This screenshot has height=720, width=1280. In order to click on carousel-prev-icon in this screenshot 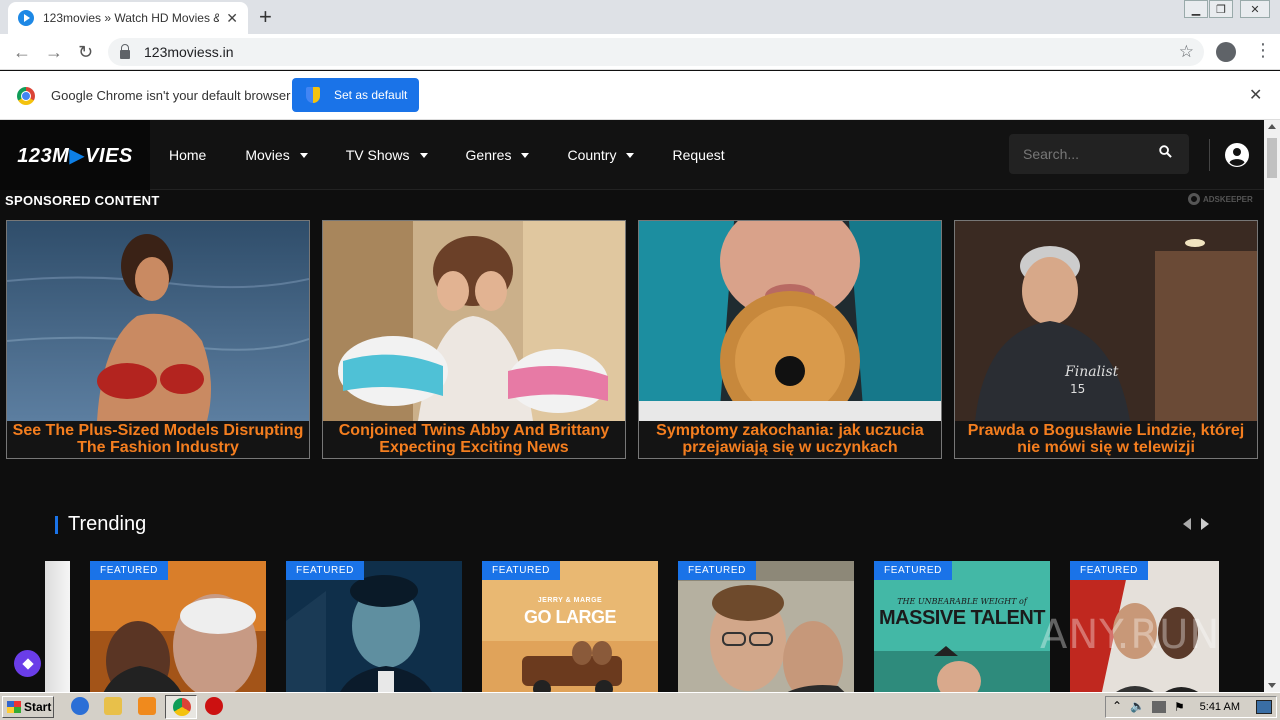, I will do `click(1187, 524)`.